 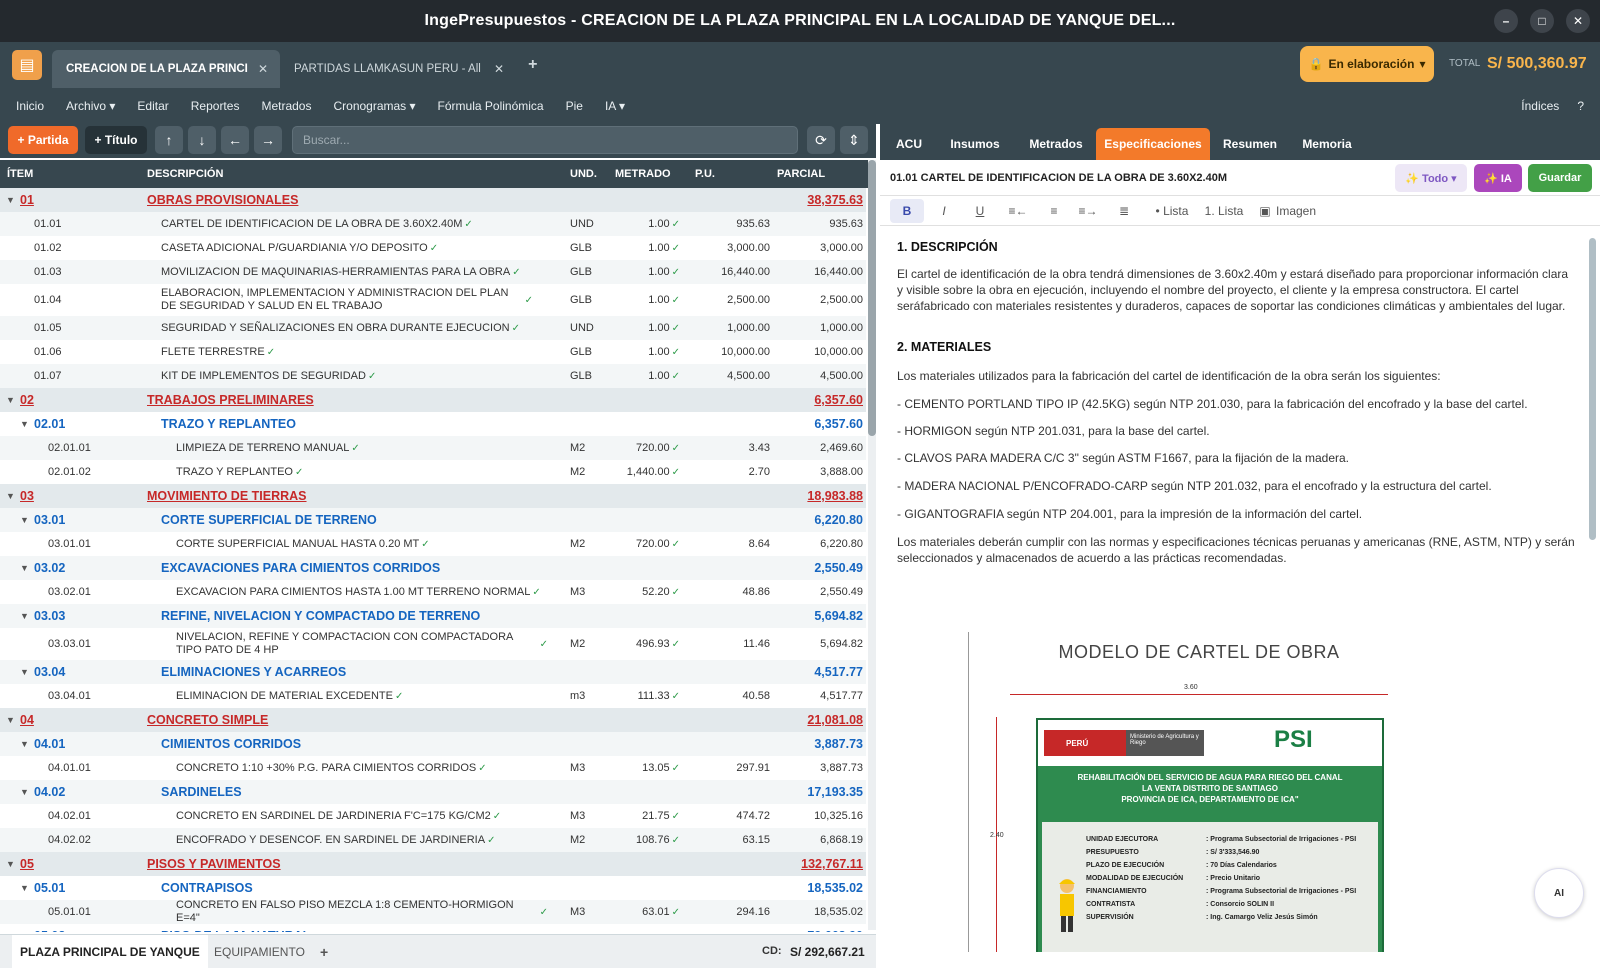 What do you see at coordinates (152, 106) in the screenshot?
I see `menu-editar: Editar` at bounding box center [152, 106].